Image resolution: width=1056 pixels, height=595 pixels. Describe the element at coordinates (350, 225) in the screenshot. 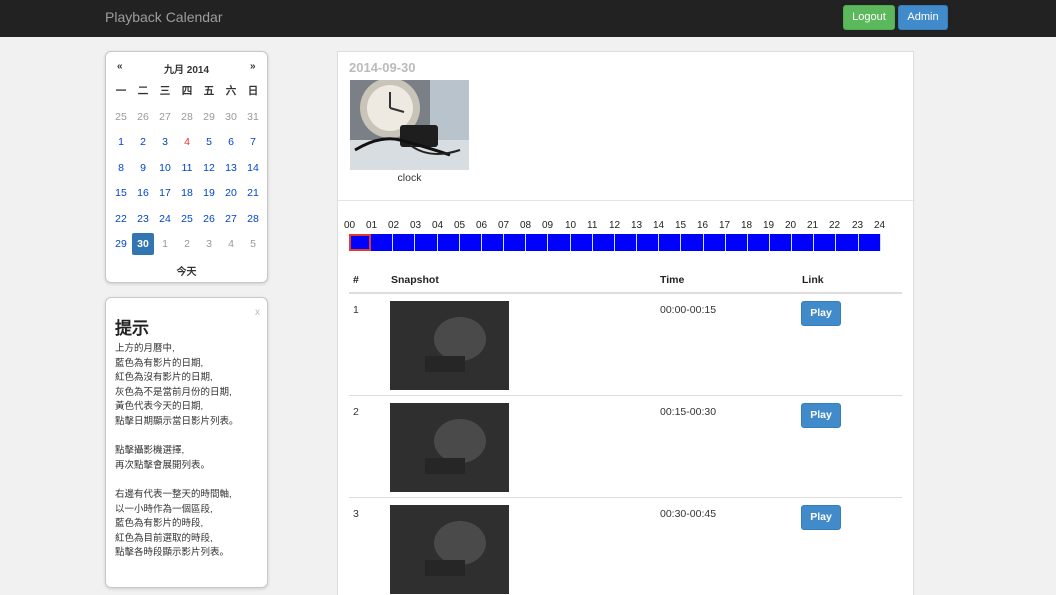

I see `hour-label: 00` at that location.